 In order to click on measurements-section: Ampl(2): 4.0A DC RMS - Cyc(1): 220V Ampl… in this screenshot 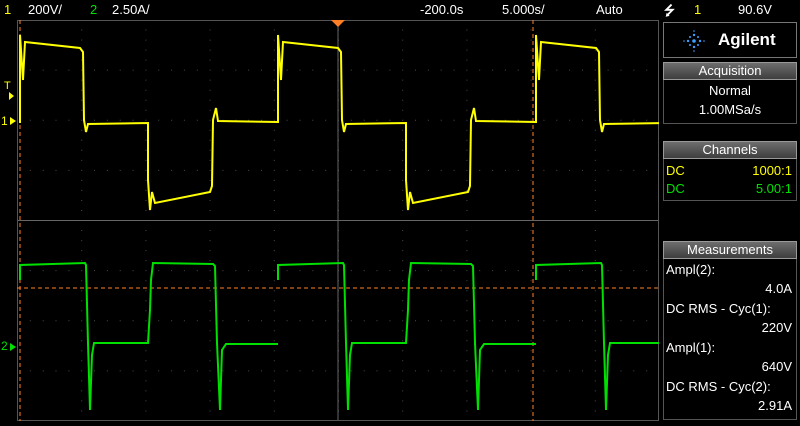, I will do `click(730, 339)`.